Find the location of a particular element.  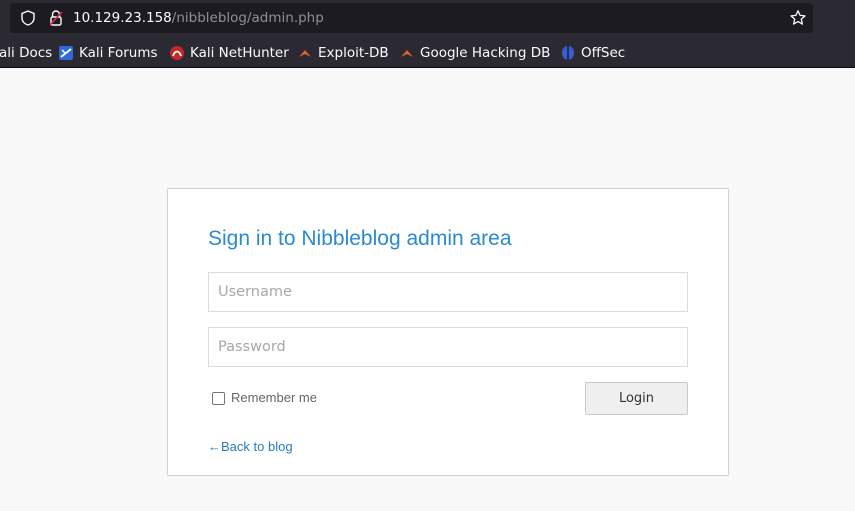

bookmark-google-hacking-db: Google Hacking DB is located at coordinates (474, 53).